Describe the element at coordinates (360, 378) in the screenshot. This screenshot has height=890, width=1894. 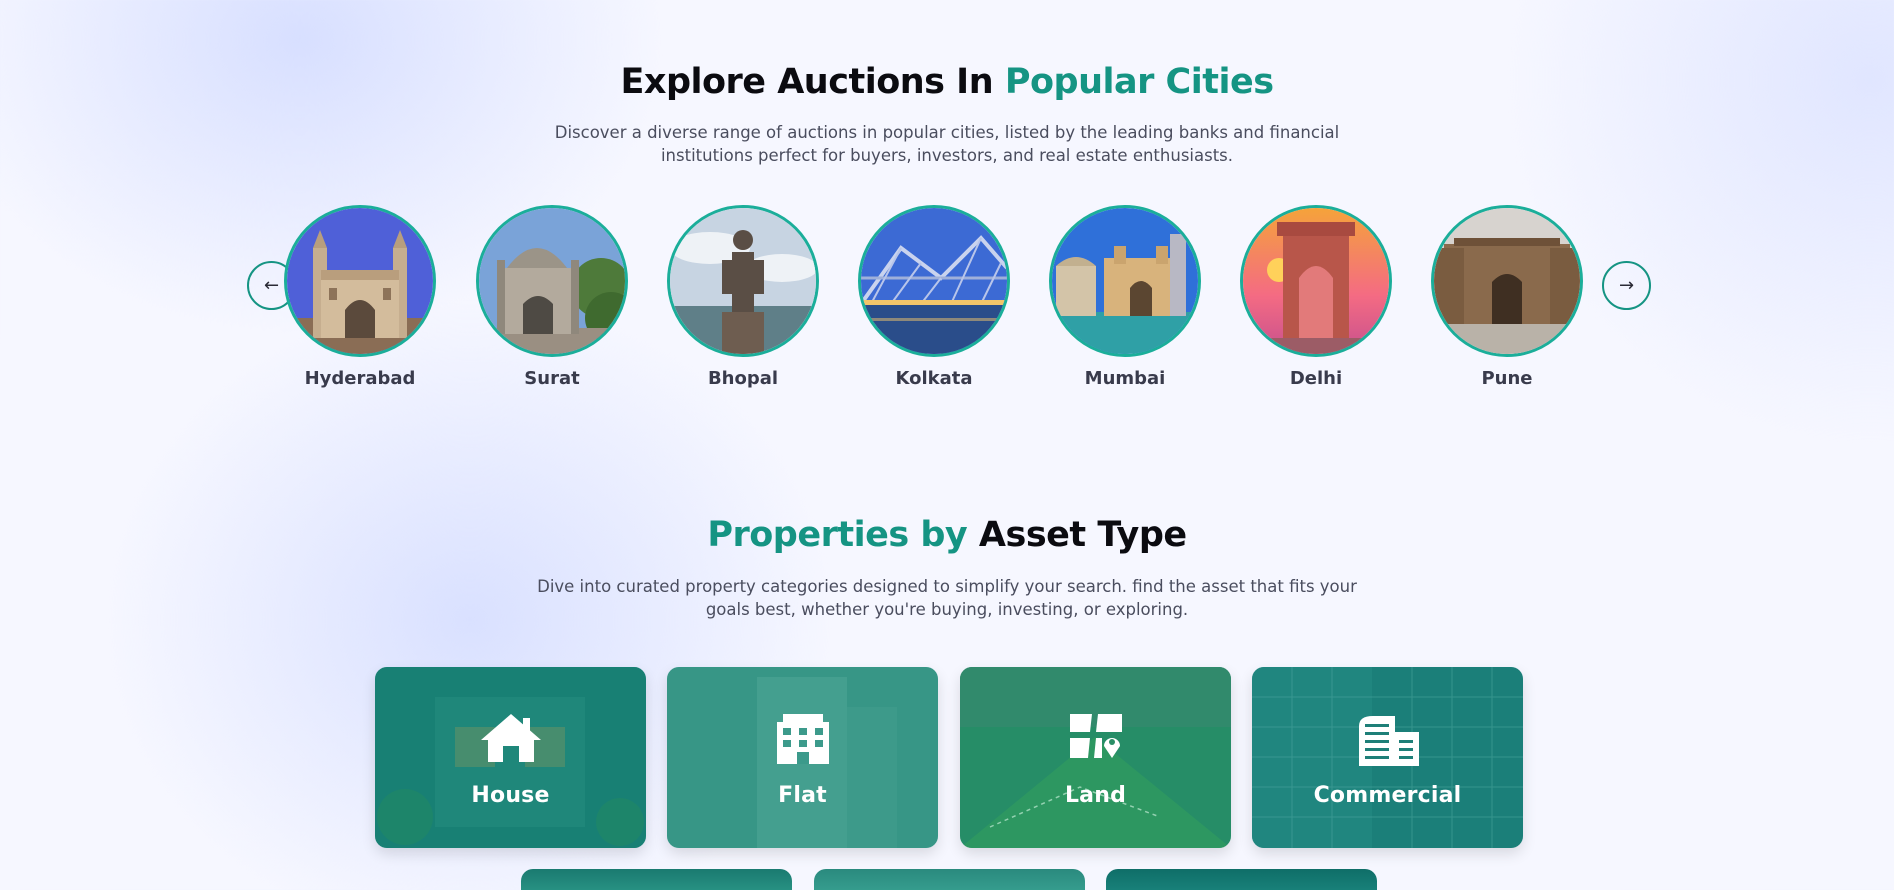
I see `city-name: Hyderabad` at that location.